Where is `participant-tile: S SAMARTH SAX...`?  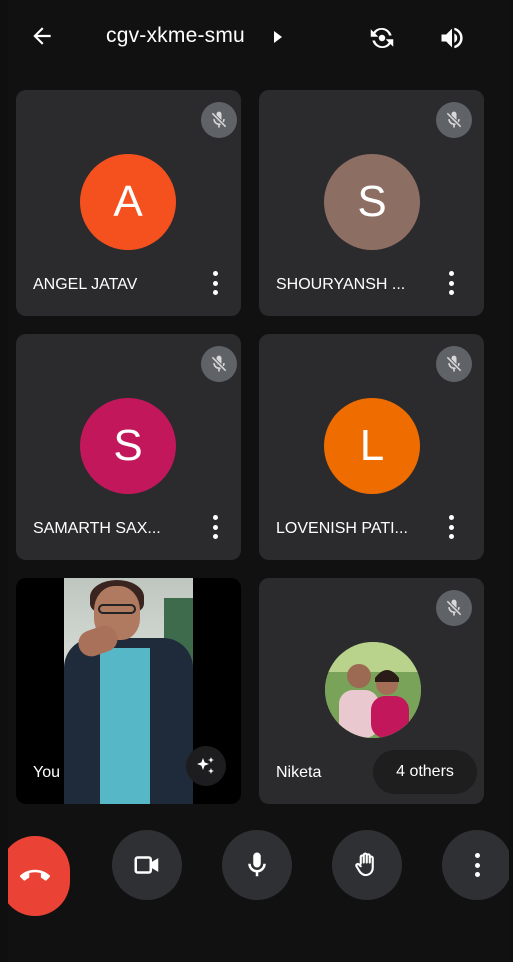
participant-tile: S SAMARTH SAX... is located at coordinates (128, 447).